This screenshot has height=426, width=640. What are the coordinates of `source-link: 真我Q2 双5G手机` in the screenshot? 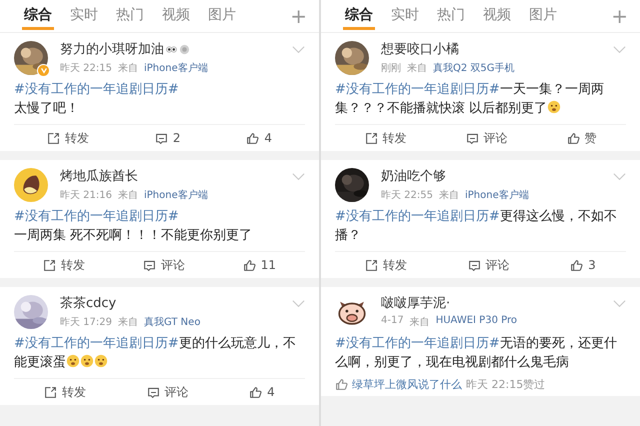 It's located at (474, 68).